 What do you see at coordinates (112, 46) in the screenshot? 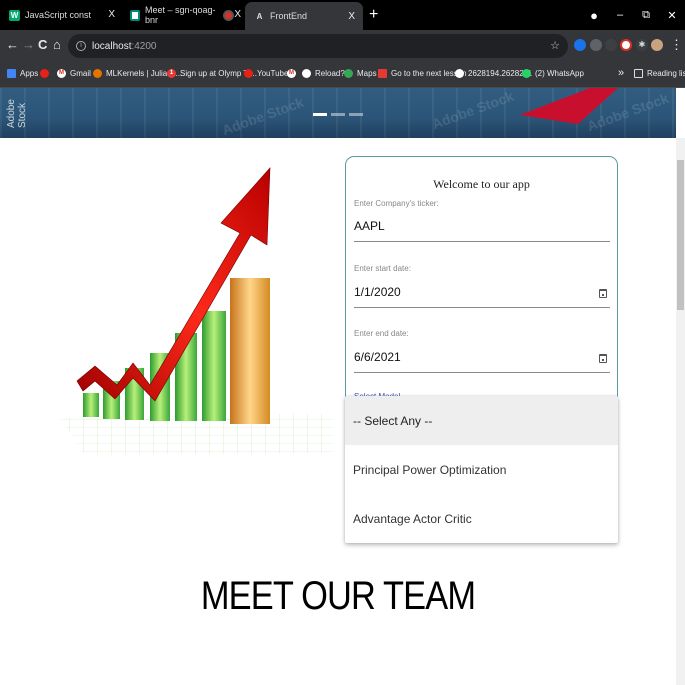
I see `url-host: localhost` at bounding box center [112, 46].